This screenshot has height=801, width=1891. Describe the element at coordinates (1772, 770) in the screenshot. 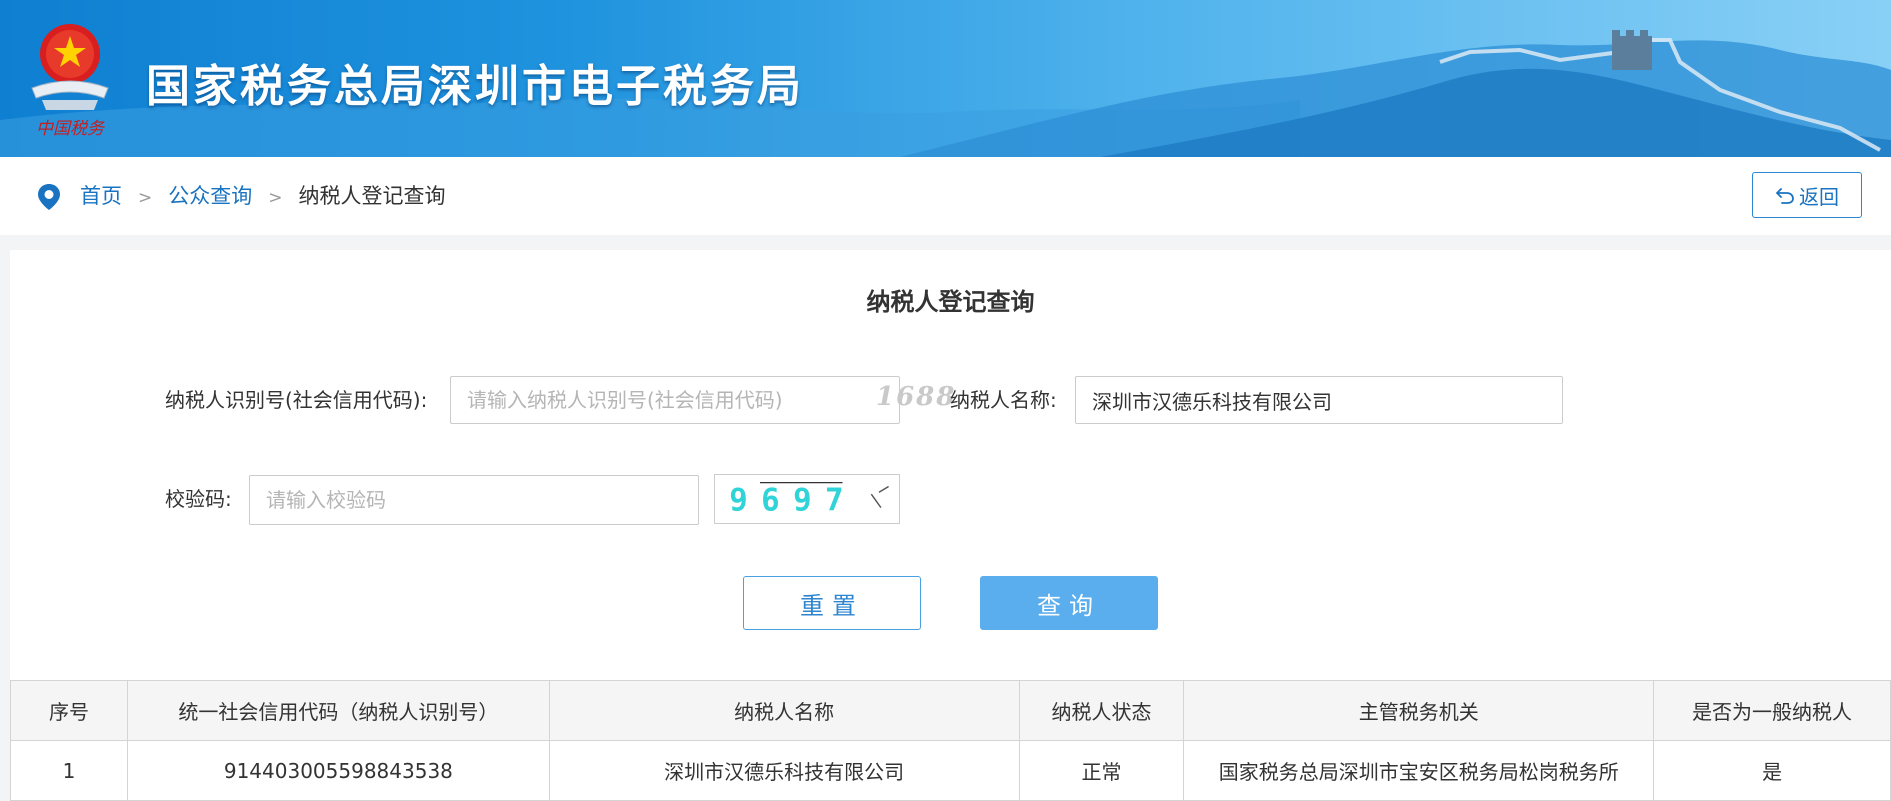

I see `cell-general-taxpayer: 是` at that location.